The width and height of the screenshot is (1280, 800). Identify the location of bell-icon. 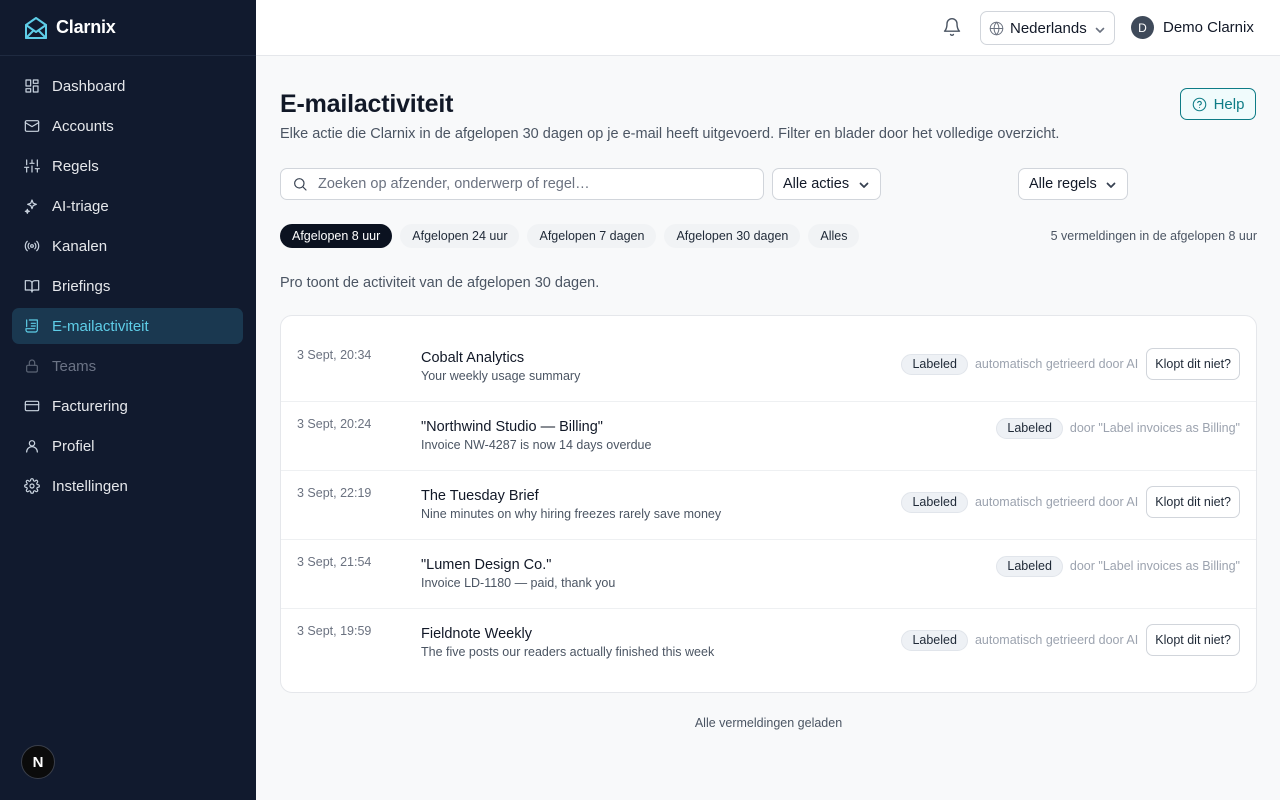
(952, 27).